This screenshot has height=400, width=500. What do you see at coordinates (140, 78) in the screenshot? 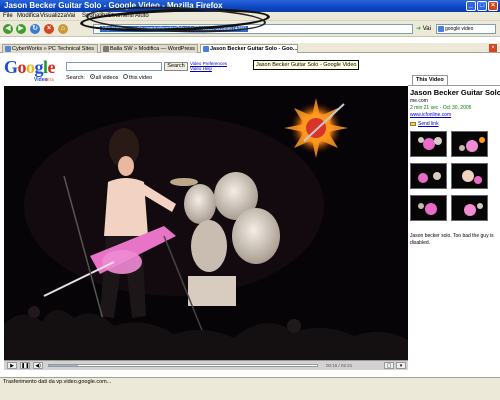
I see `this-video-label: this video` at bounding box center [140, 78].